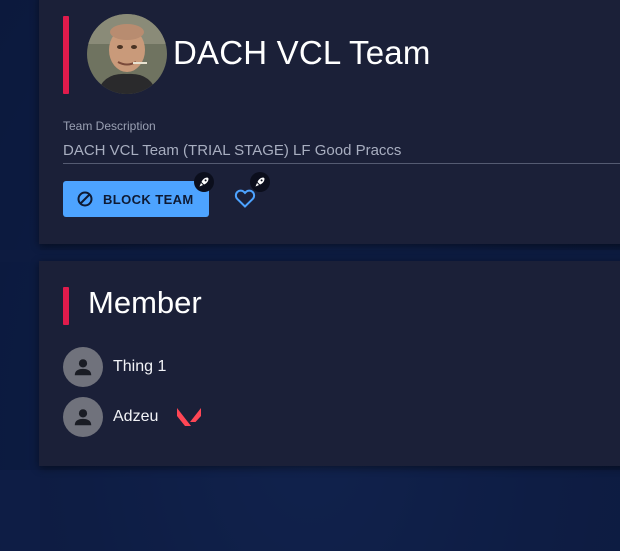  I want to click on valorant-icon, so click(189, 417).